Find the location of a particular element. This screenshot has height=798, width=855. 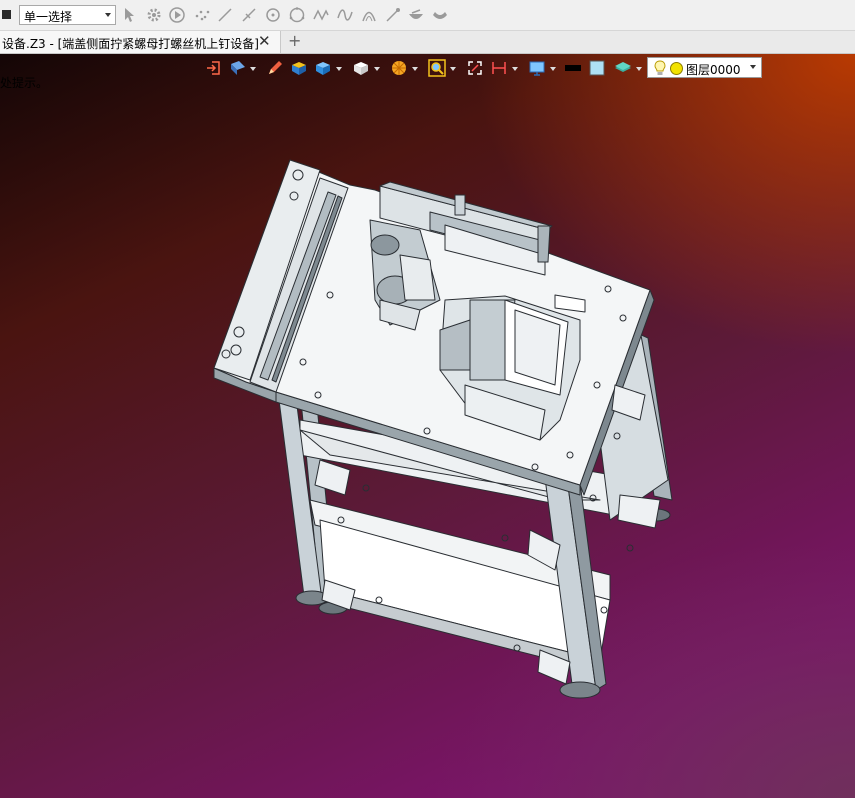

points-icon is located at coordinates (202, 15).